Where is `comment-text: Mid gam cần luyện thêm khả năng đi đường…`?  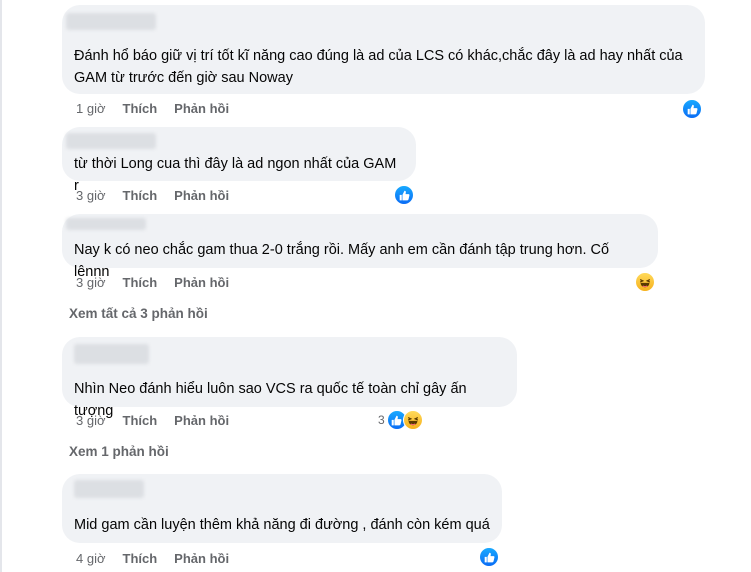 comment-text: Mid gam cần luyện thêm khả năng đi đường… is located at coordinates (282, 525).